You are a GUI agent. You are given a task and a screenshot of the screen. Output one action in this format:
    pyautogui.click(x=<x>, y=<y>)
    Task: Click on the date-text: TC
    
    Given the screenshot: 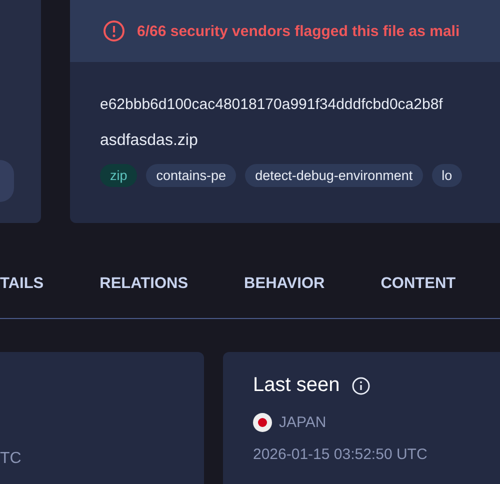 What is the action you would take?
    pyautogui.click(x=11, y=459)
    